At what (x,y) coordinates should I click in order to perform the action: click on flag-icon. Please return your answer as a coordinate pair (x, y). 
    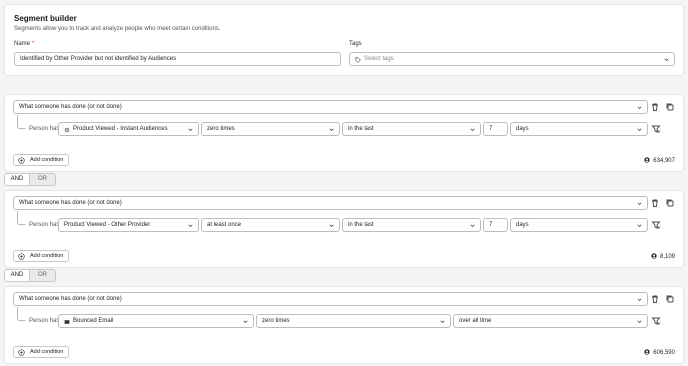
    Looking at the image, I should click on (67, 321).